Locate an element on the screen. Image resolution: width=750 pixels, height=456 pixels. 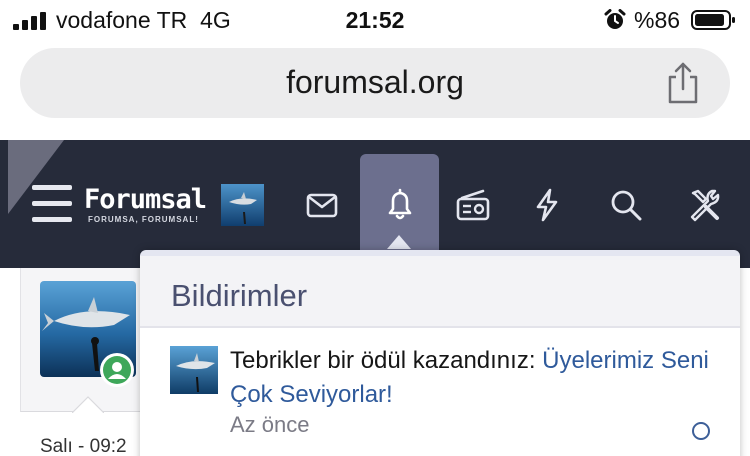
bolt-icon is located at coordinates (547, 205).